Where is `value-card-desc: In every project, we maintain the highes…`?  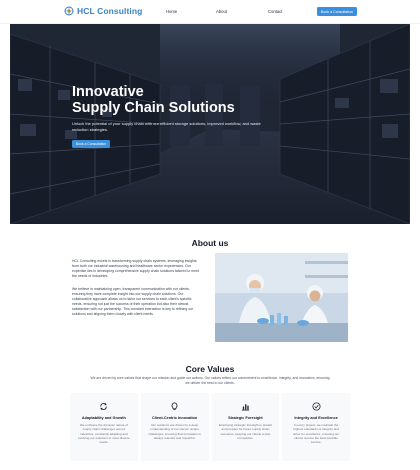 value-card-desc: In every project, we maintain the highes… is located at coordinates (316, 434).